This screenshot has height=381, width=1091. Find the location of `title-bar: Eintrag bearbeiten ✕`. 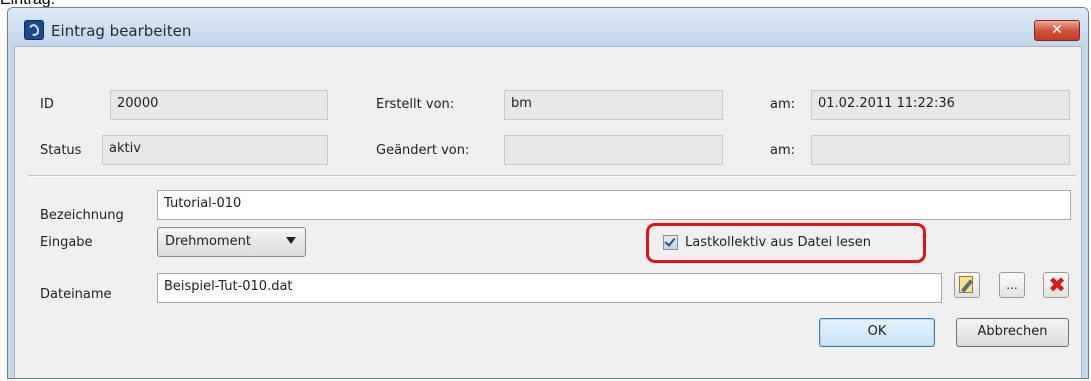

title-bar: Eintrag bearbeiten ✕ is located at coordinates (548, 27).